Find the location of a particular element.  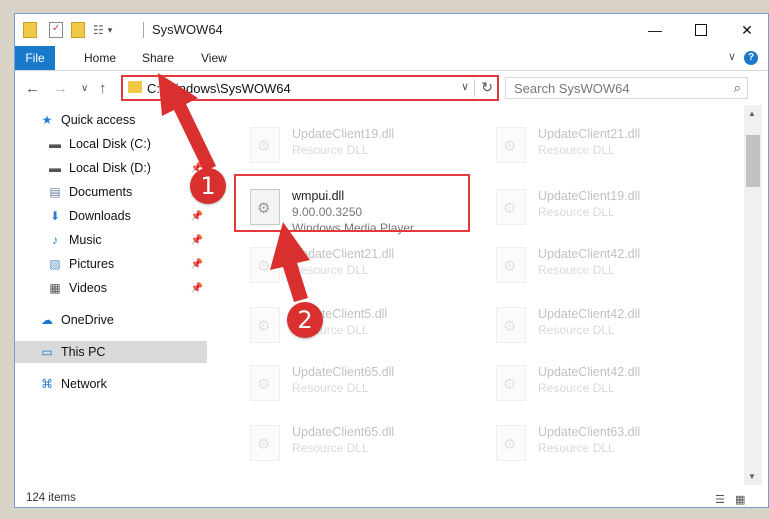

annotation-arrows is located at coordinates (234, 187).